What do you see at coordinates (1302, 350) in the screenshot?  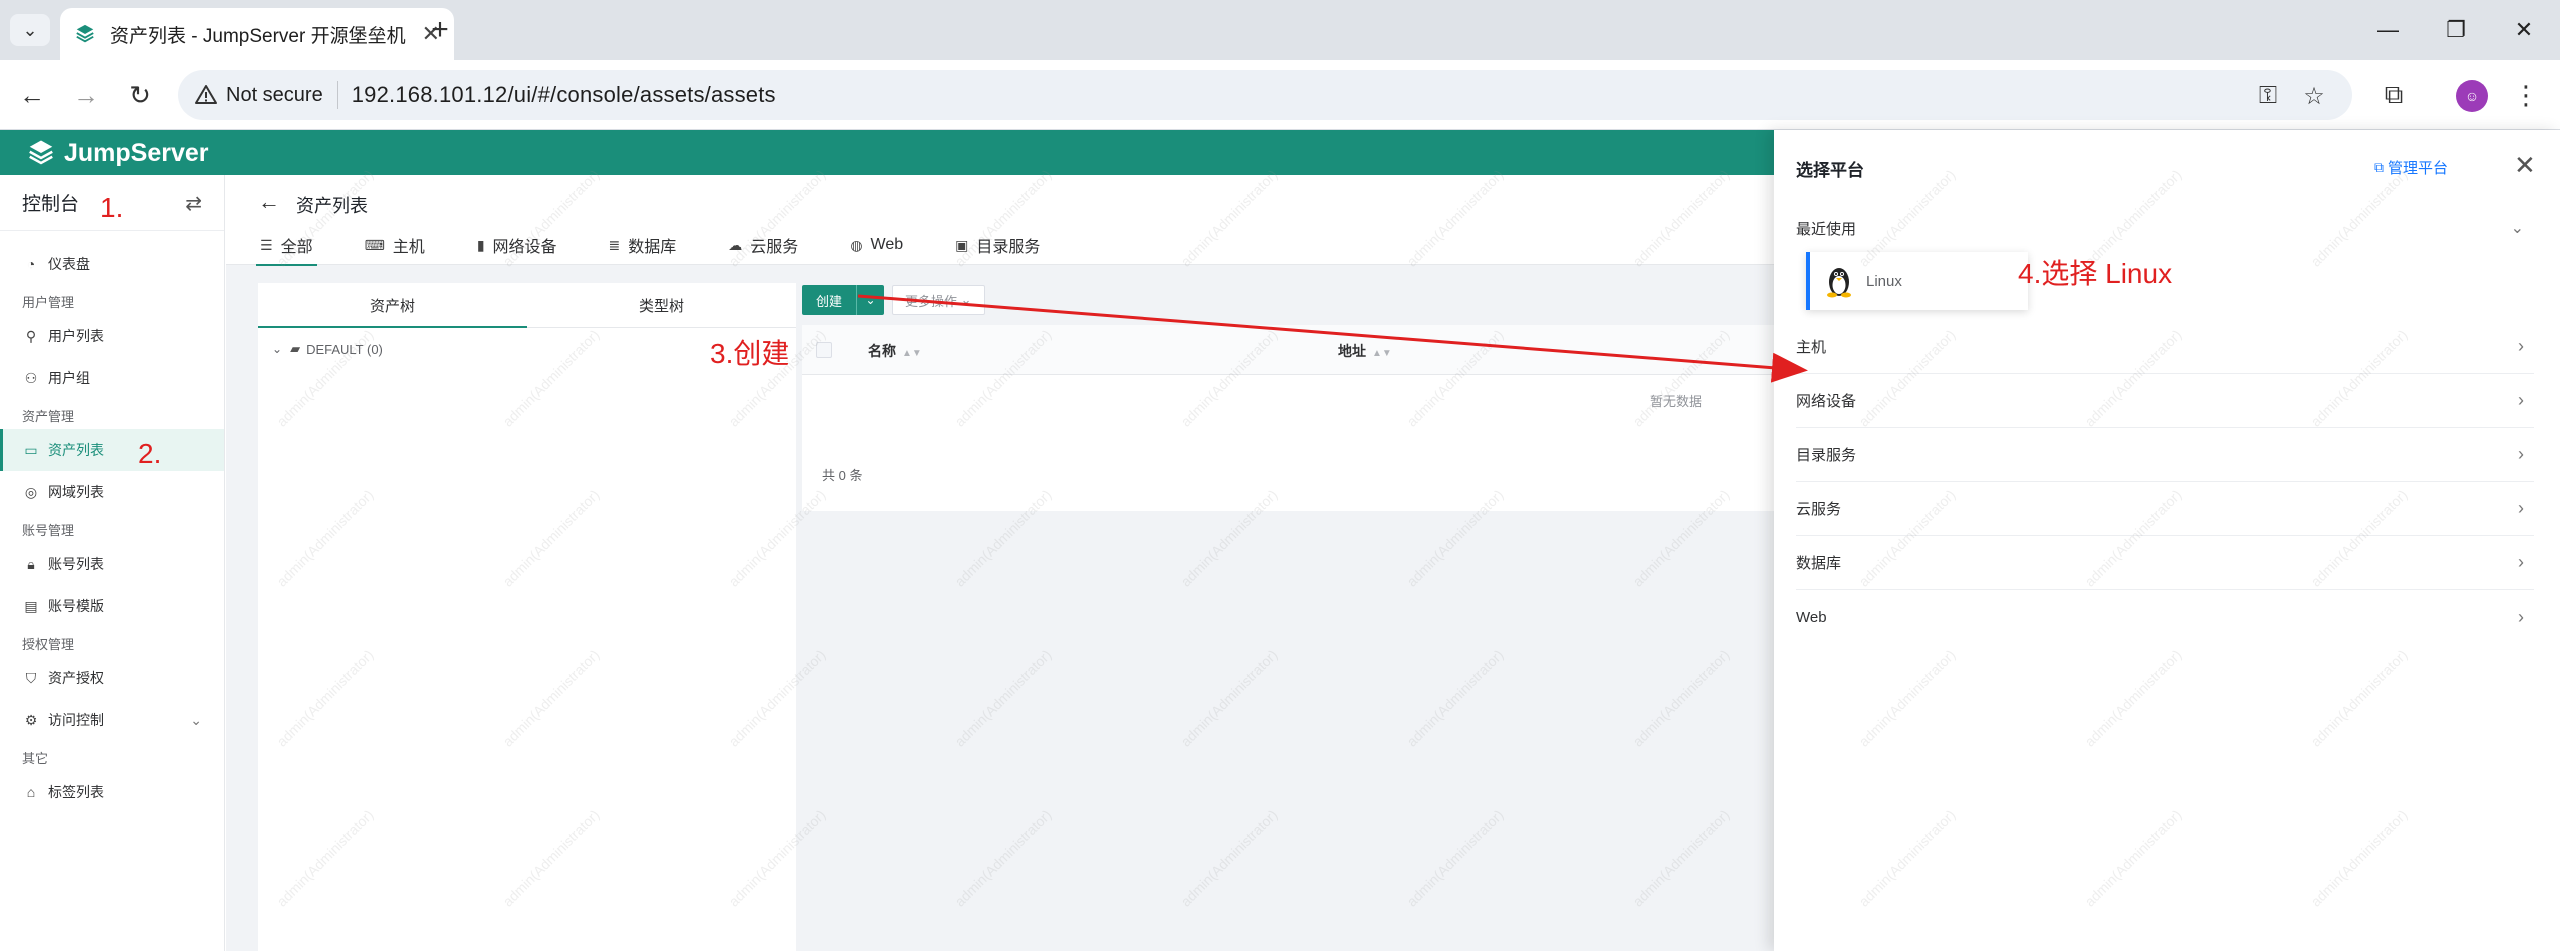 I see `table-header: 名称 ▲▼ 地址 ▲▼` at bounding box center [1302, 350].